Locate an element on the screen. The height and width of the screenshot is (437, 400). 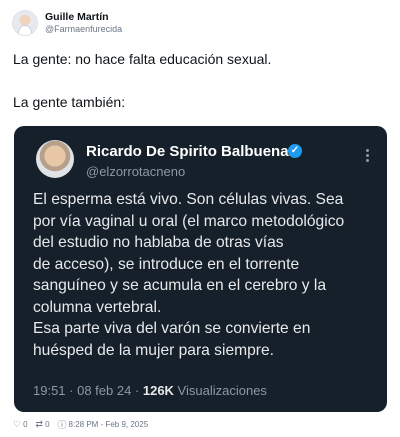
more-options-icon is located at coordinates (367, 156).